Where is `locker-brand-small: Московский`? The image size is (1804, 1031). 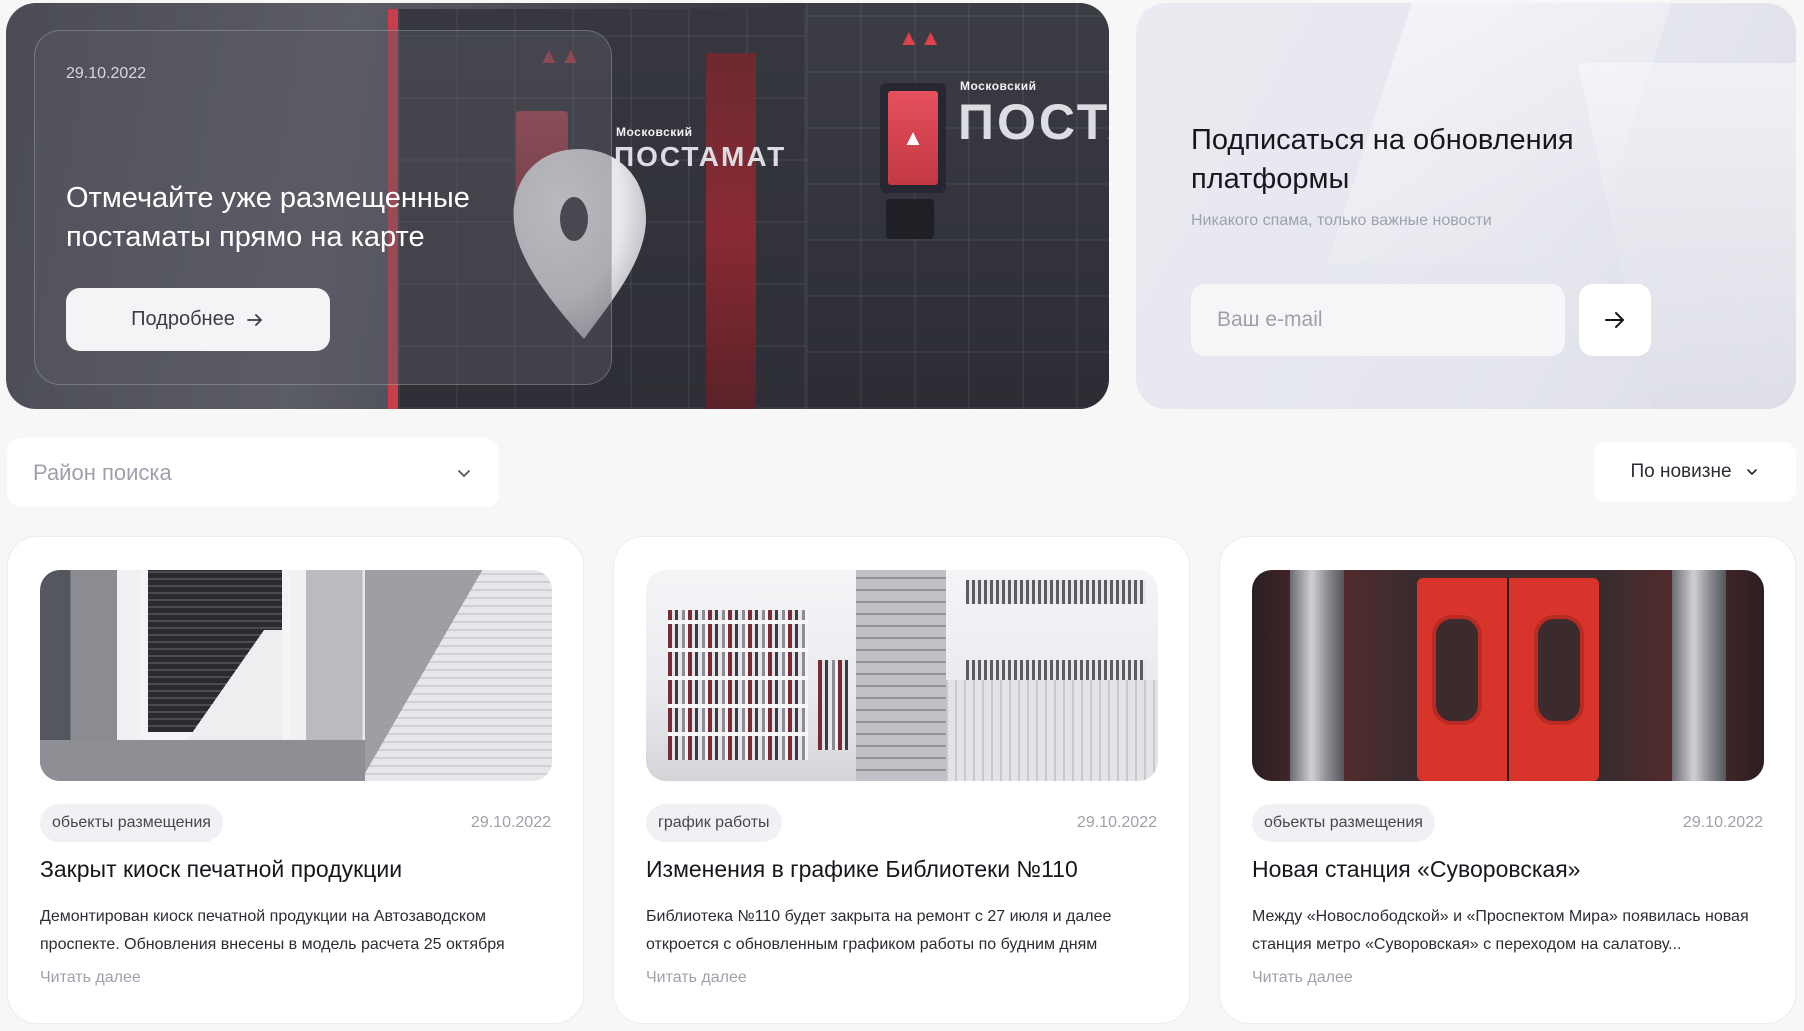 locker-brand-small: Московский is located at coordinates (654, 132).